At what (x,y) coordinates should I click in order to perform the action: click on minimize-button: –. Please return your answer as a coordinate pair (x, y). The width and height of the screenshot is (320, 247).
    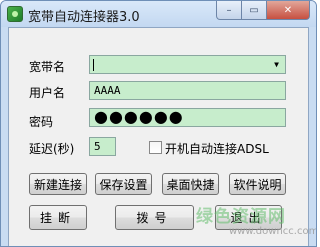
    Looking at the image, I should click on (229, 10).